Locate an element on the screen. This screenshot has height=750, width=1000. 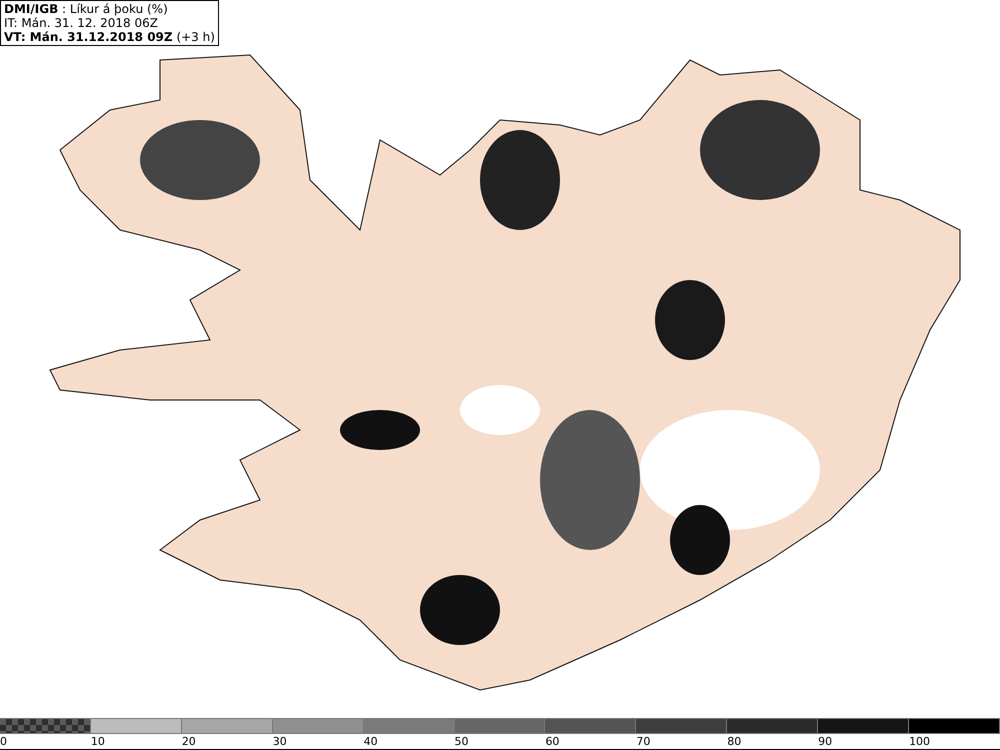
legend-label: 30 is located at coordinates (279, 741).